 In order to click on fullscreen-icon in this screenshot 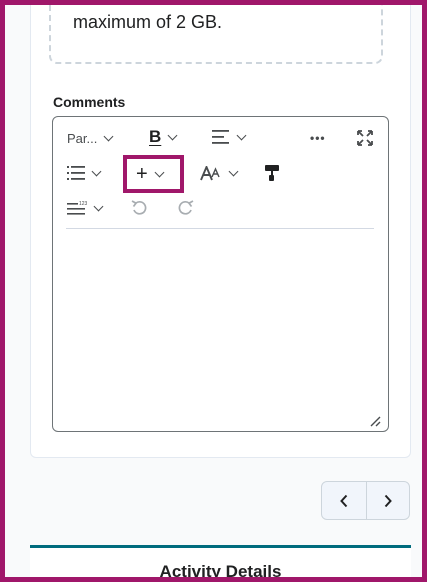, I will do `click(365, 138)`.